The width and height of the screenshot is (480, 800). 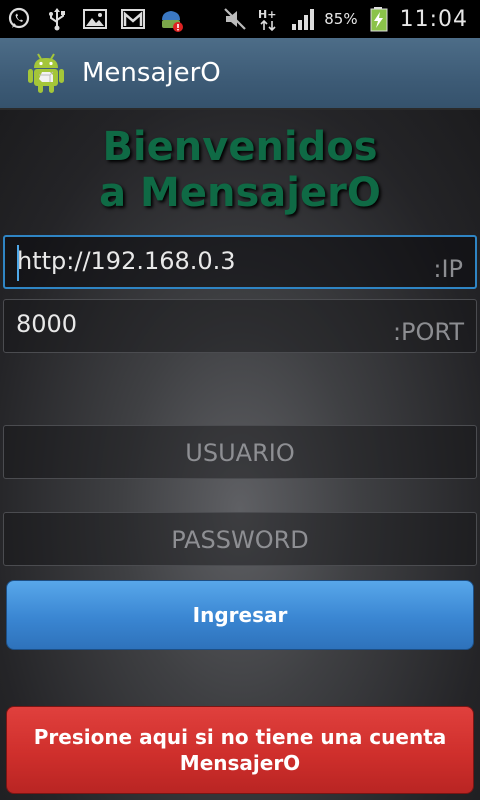 What do you see at coordinates (240, 170) in the screenshot?
I see `welcome-title: Bienvenidos a MensajerO` at bounding box center [240, 170].